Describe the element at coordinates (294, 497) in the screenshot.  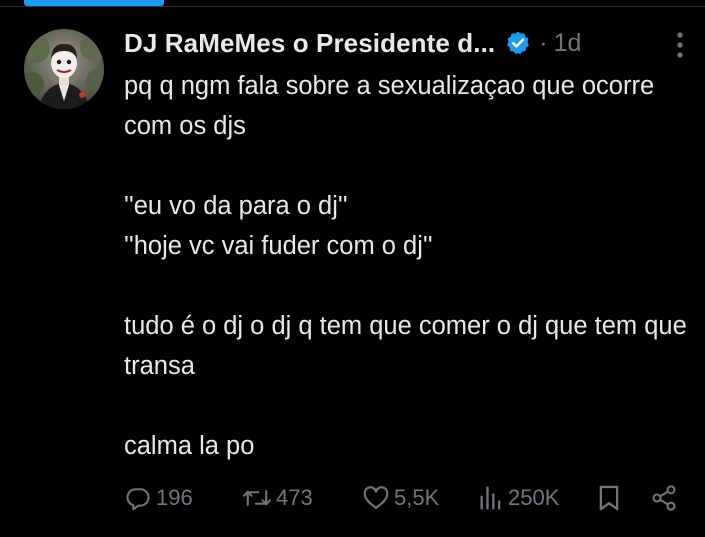
I see `repost-count: 473` at that location.